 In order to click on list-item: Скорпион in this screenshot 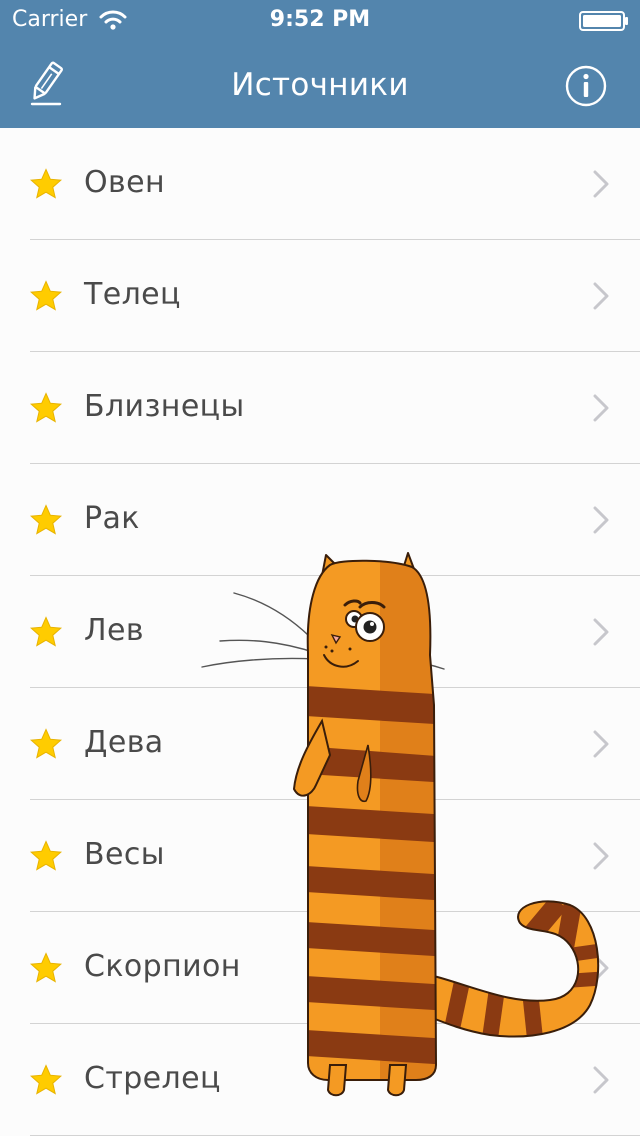, I will do `click(320, 968)`.